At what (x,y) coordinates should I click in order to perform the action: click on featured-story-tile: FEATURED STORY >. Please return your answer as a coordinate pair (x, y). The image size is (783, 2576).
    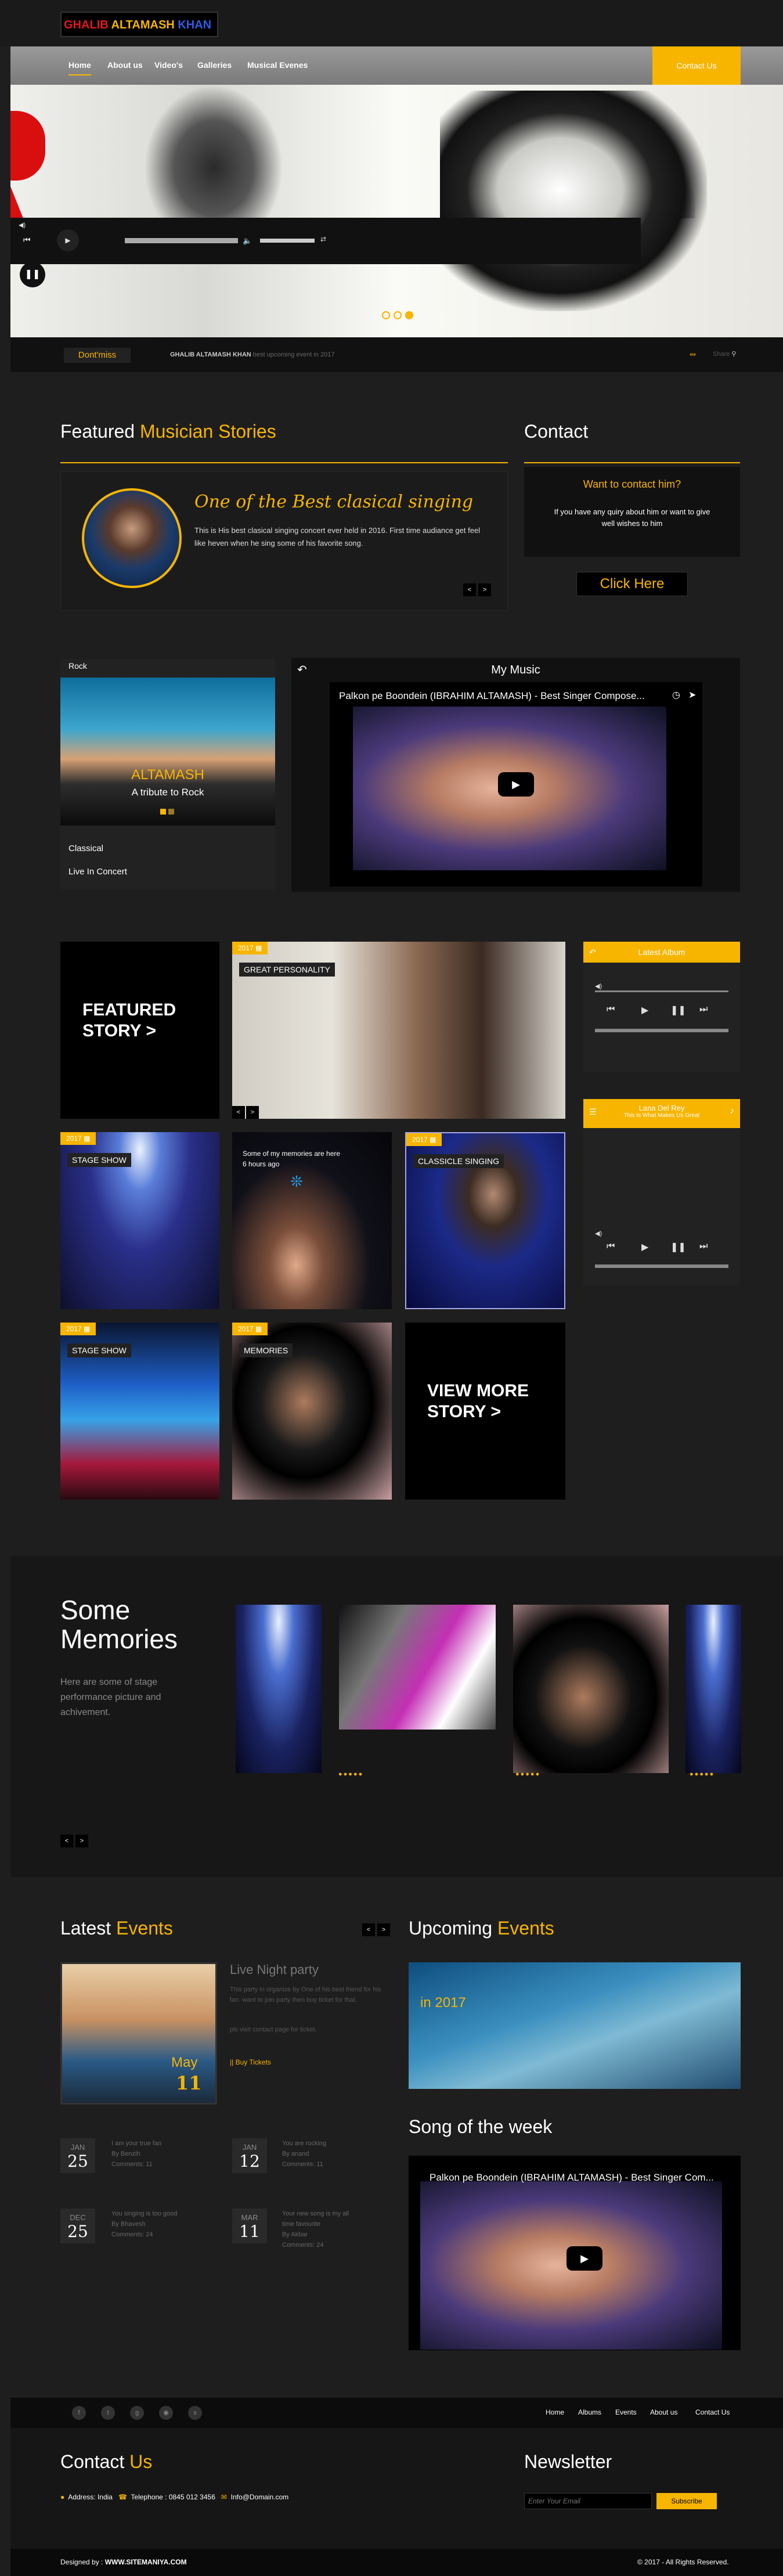
    Looking at the image, I should click on (139, 1030).